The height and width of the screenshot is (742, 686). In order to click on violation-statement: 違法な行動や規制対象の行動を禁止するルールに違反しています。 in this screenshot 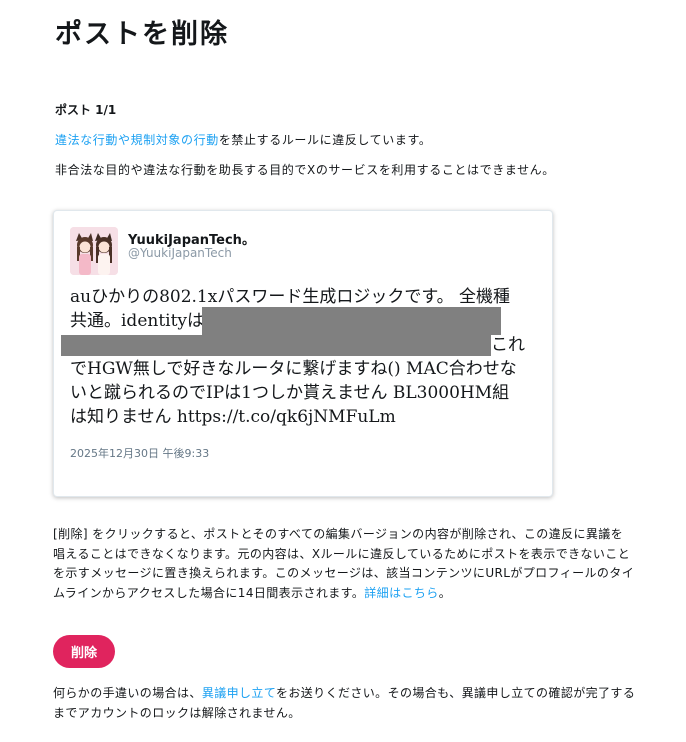, I will do `click(243, 139)`.